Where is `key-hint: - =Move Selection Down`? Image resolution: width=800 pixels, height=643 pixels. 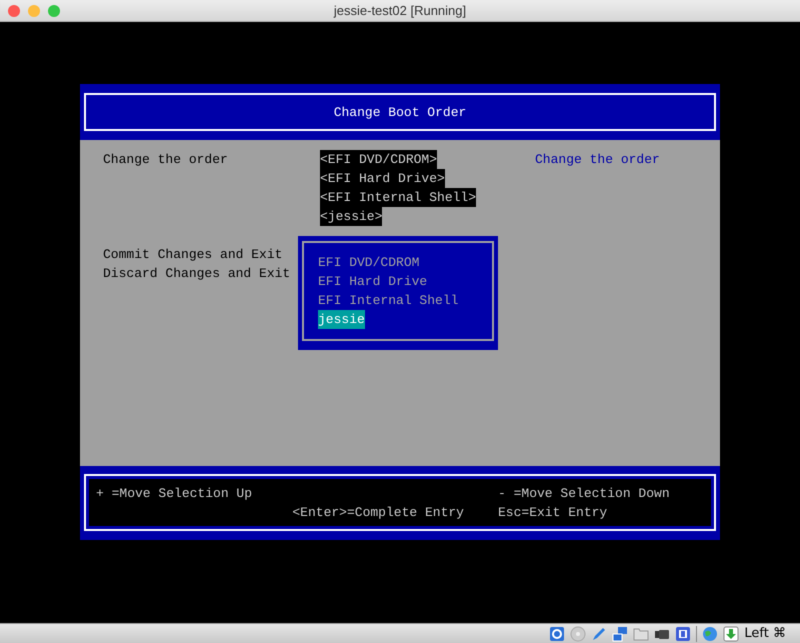
key-hint: - =Move Selection Down is located at coordinates (584, 493).